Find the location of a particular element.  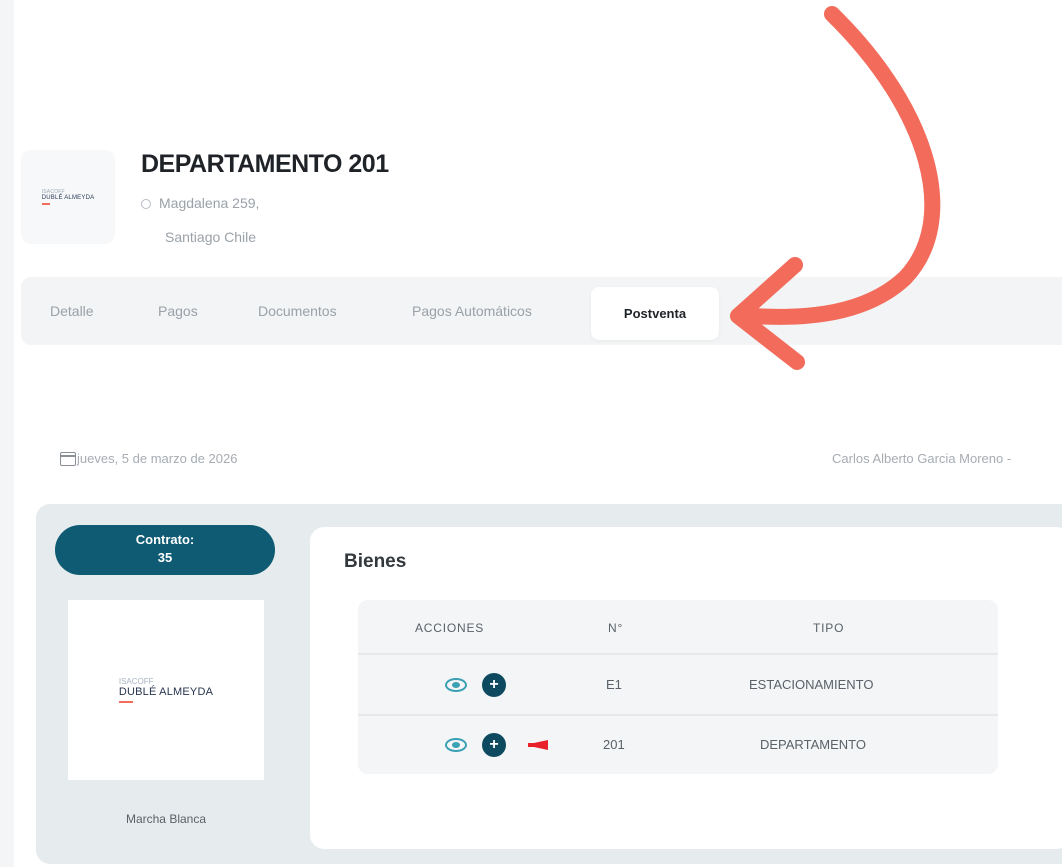

page-title: DEPARTAMENTO 201 is located at coordinates (265, 164).